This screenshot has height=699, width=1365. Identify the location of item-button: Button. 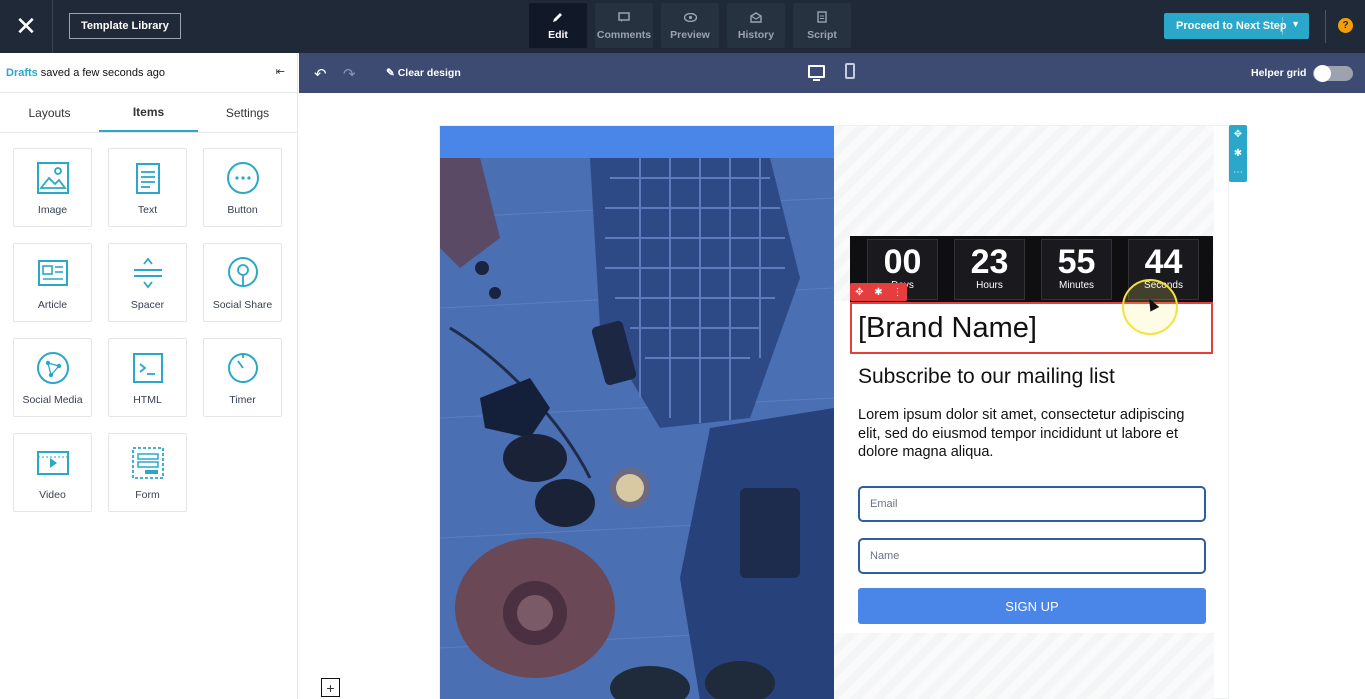
(242, 187).